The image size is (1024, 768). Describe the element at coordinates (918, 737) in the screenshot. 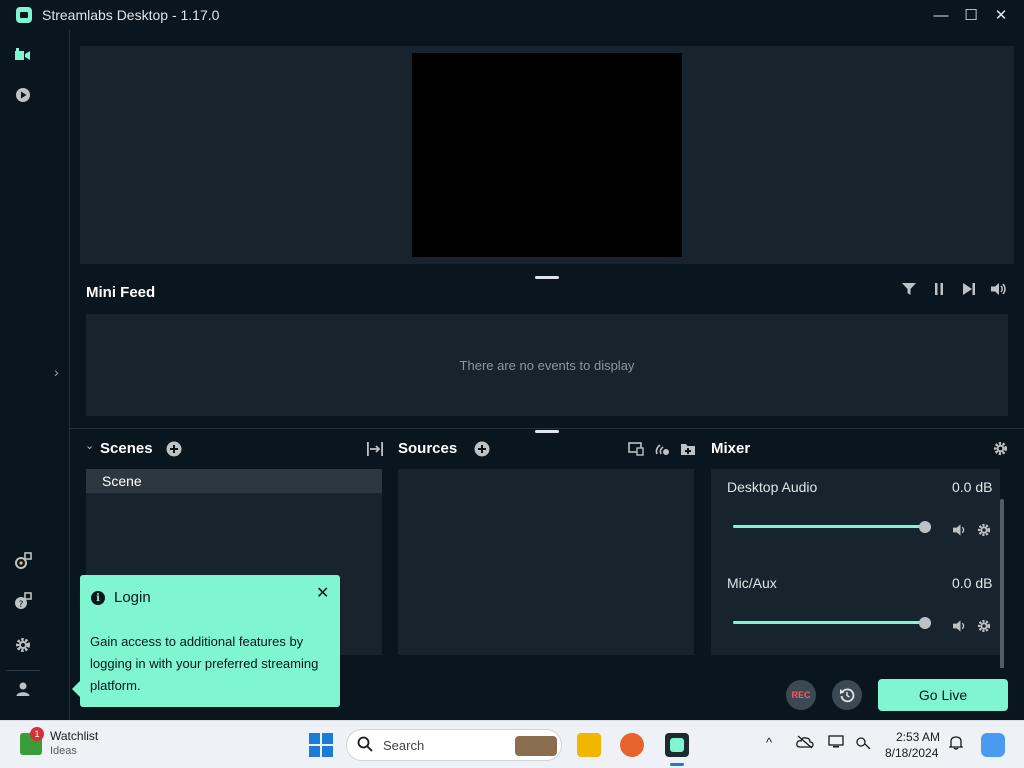

I see `clock-time: 2:53 AM` at that location.